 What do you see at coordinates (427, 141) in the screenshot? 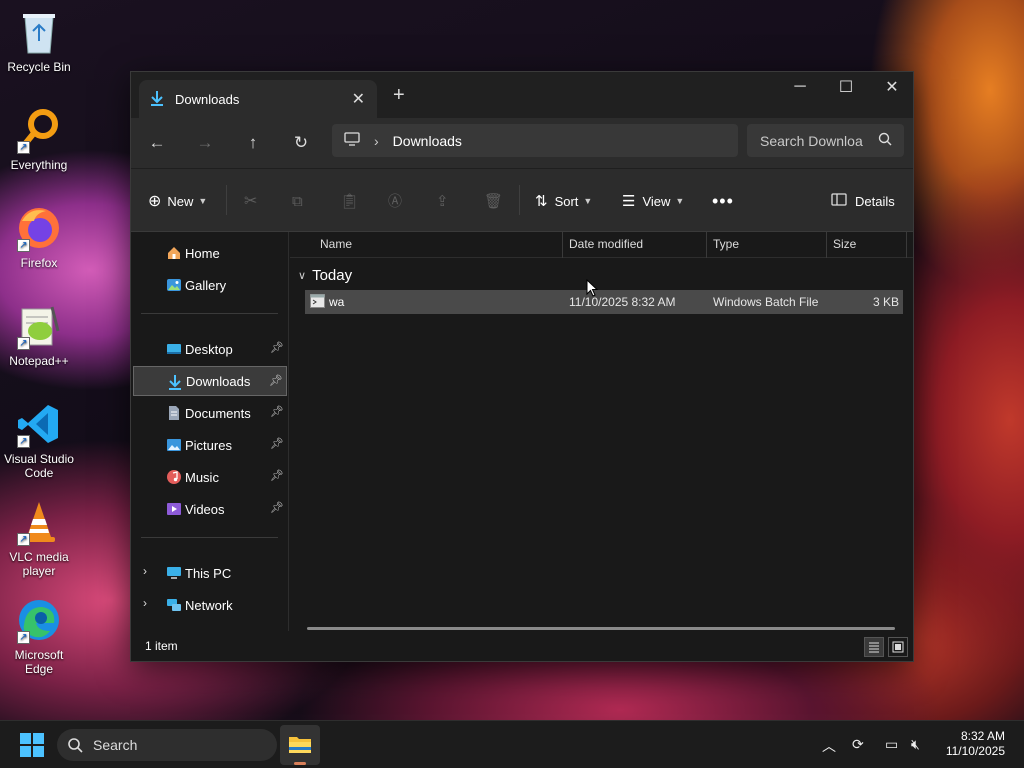
I see `breadcrumb-downloads: Downloads` at bounding box center [427, 141].